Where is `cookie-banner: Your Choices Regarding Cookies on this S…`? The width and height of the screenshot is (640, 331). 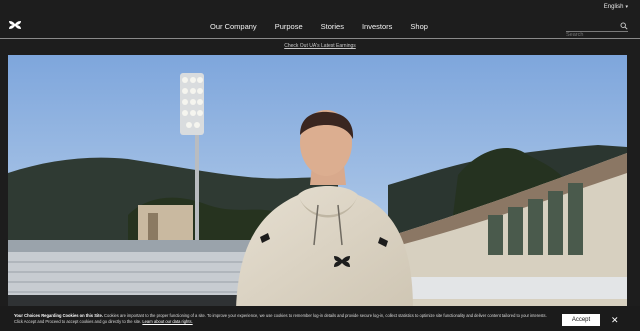
cookie-banner: Your Choices Regarding Cookies on this S… is located at coordinates (320, 318).